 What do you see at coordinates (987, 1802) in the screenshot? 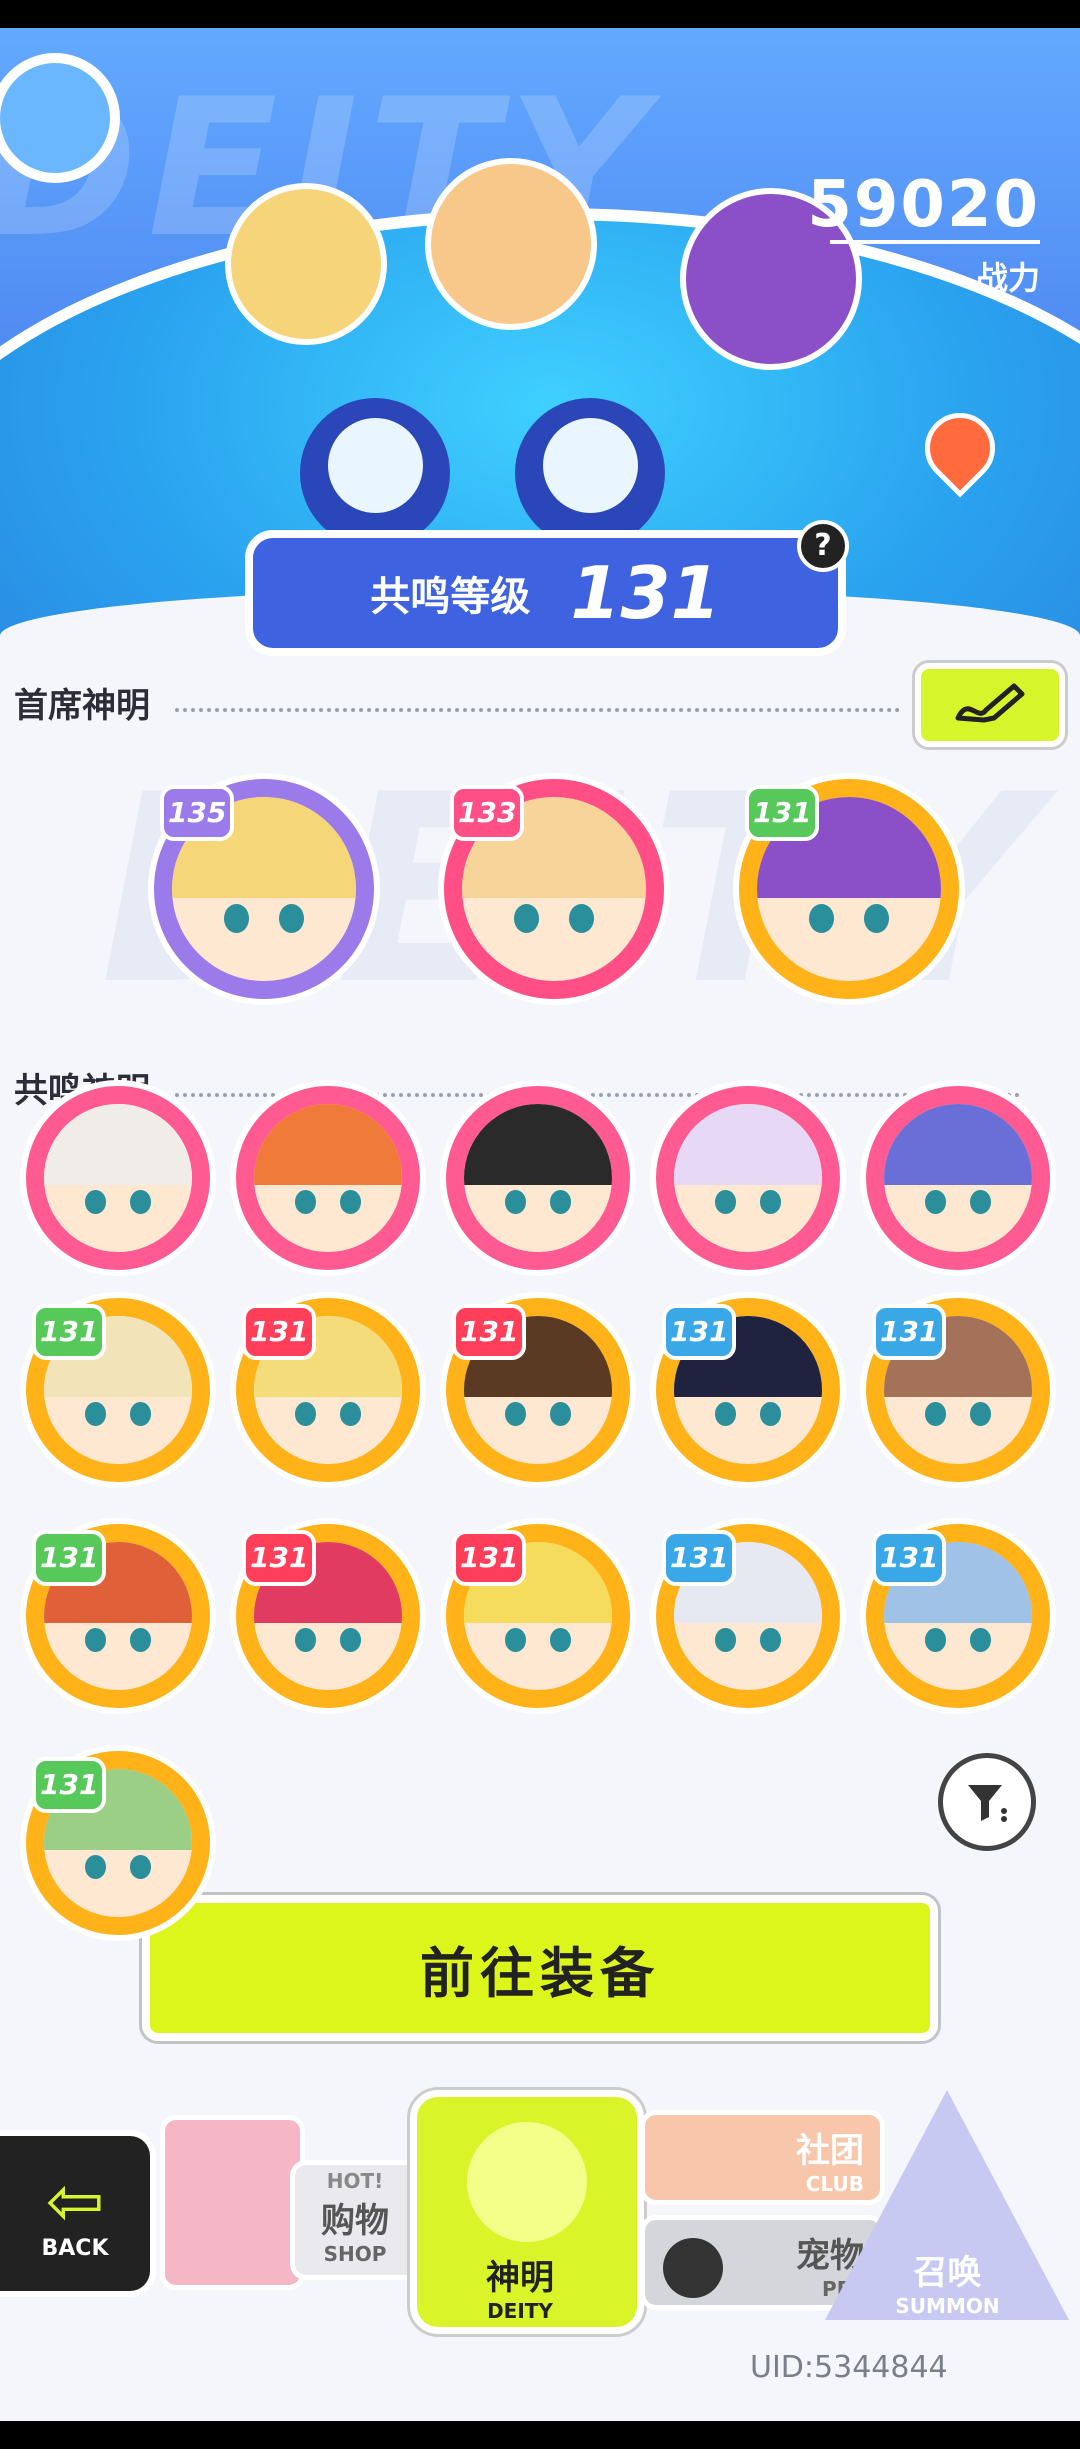
I see `filter-button` at bounding box center [987, 1802].